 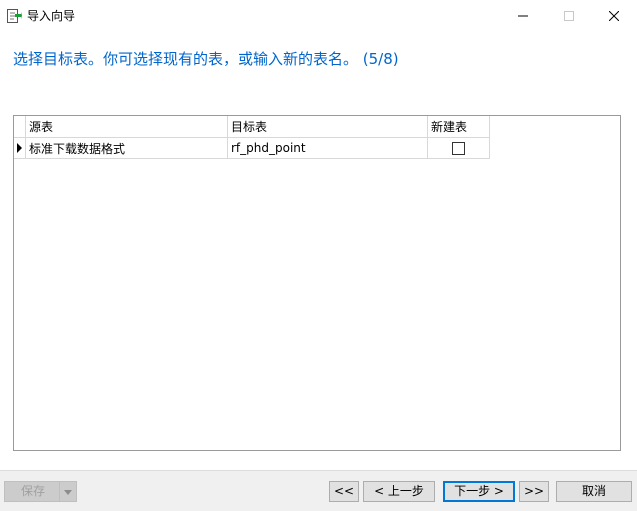 What do you see at coordinates (458, 127) in the screenshot?
I see `column-header-new-table: 新建表` at bounding box center [458, 127].